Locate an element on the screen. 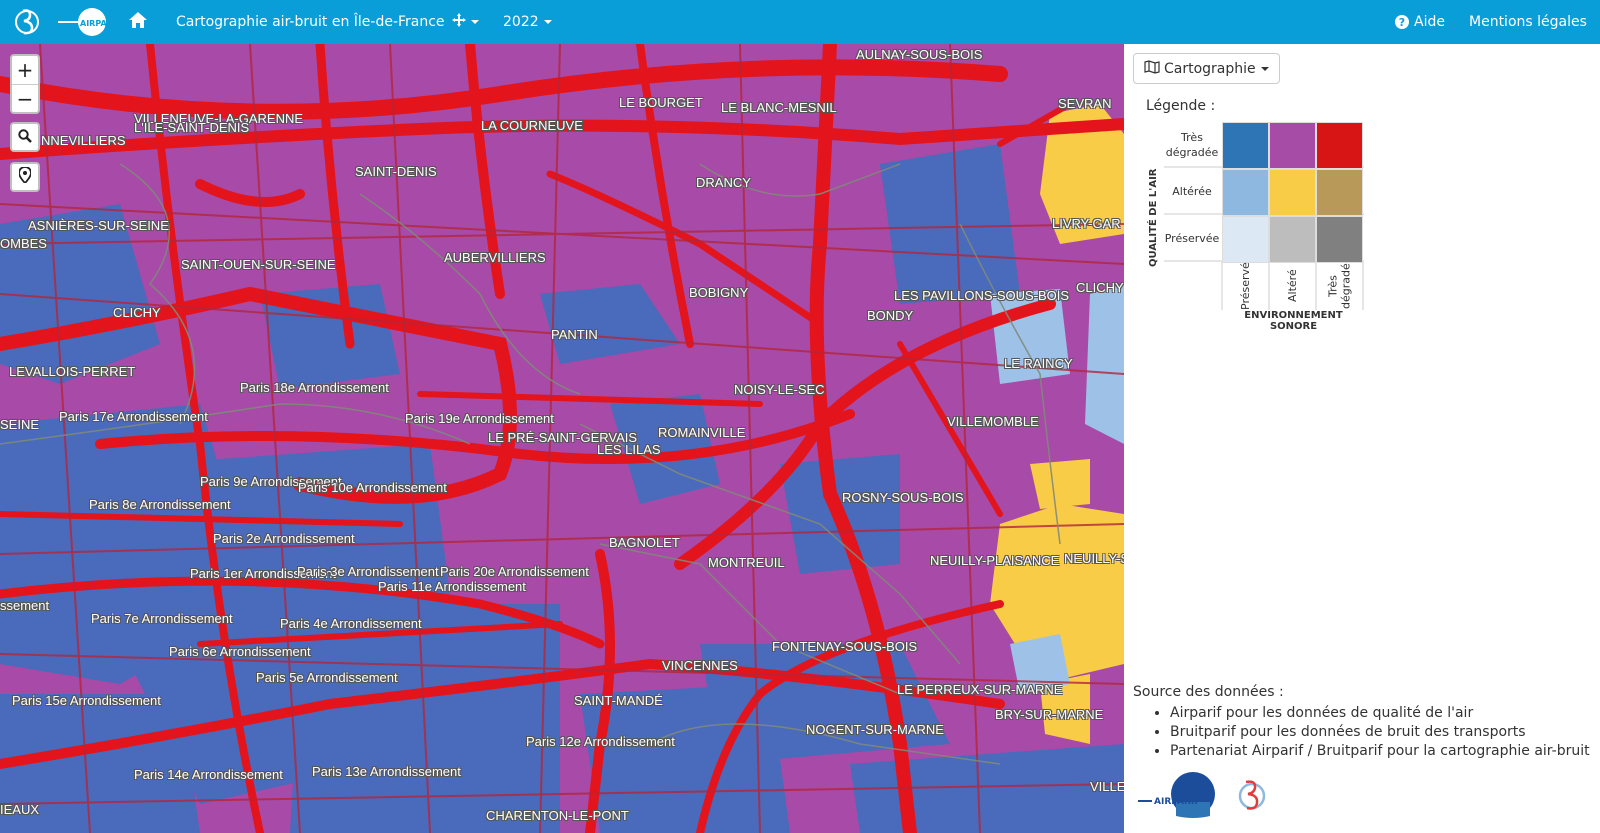 Image resolution: width=1600 pixels, height=833 pixels. sources-title: Source des données : is located at coordinates (1208, 692).